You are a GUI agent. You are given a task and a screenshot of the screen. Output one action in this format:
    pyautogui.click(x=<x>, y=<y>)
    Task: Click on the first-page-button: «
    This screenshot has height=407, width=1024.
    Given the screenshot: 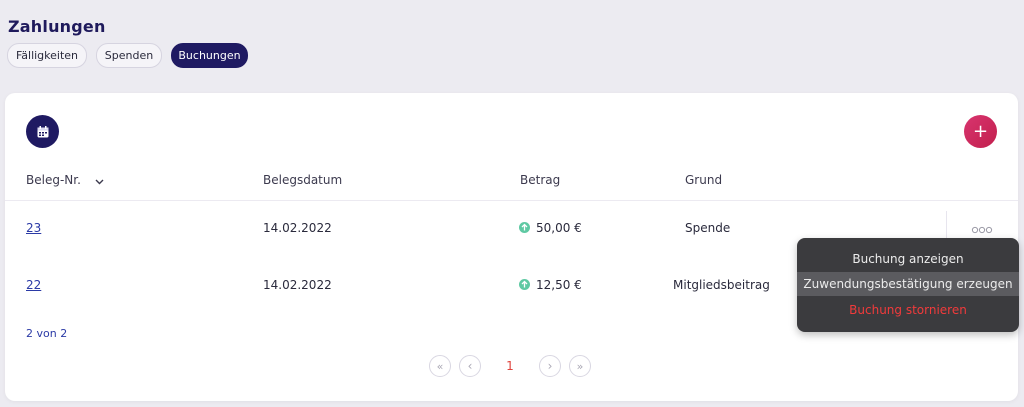 What is the action you would take?
    pyautogui.click(x=440, y=366)
    